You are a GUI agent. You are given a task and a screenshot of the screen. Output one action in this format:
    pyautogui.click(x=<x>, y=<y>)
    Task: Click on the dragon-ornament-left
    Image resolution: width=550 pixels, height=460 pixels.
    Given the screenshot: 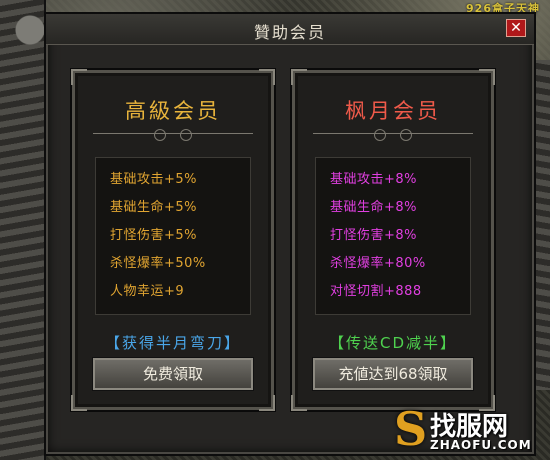 What is the action you would take?
    pyautogui.click(x=23, y=230)
    